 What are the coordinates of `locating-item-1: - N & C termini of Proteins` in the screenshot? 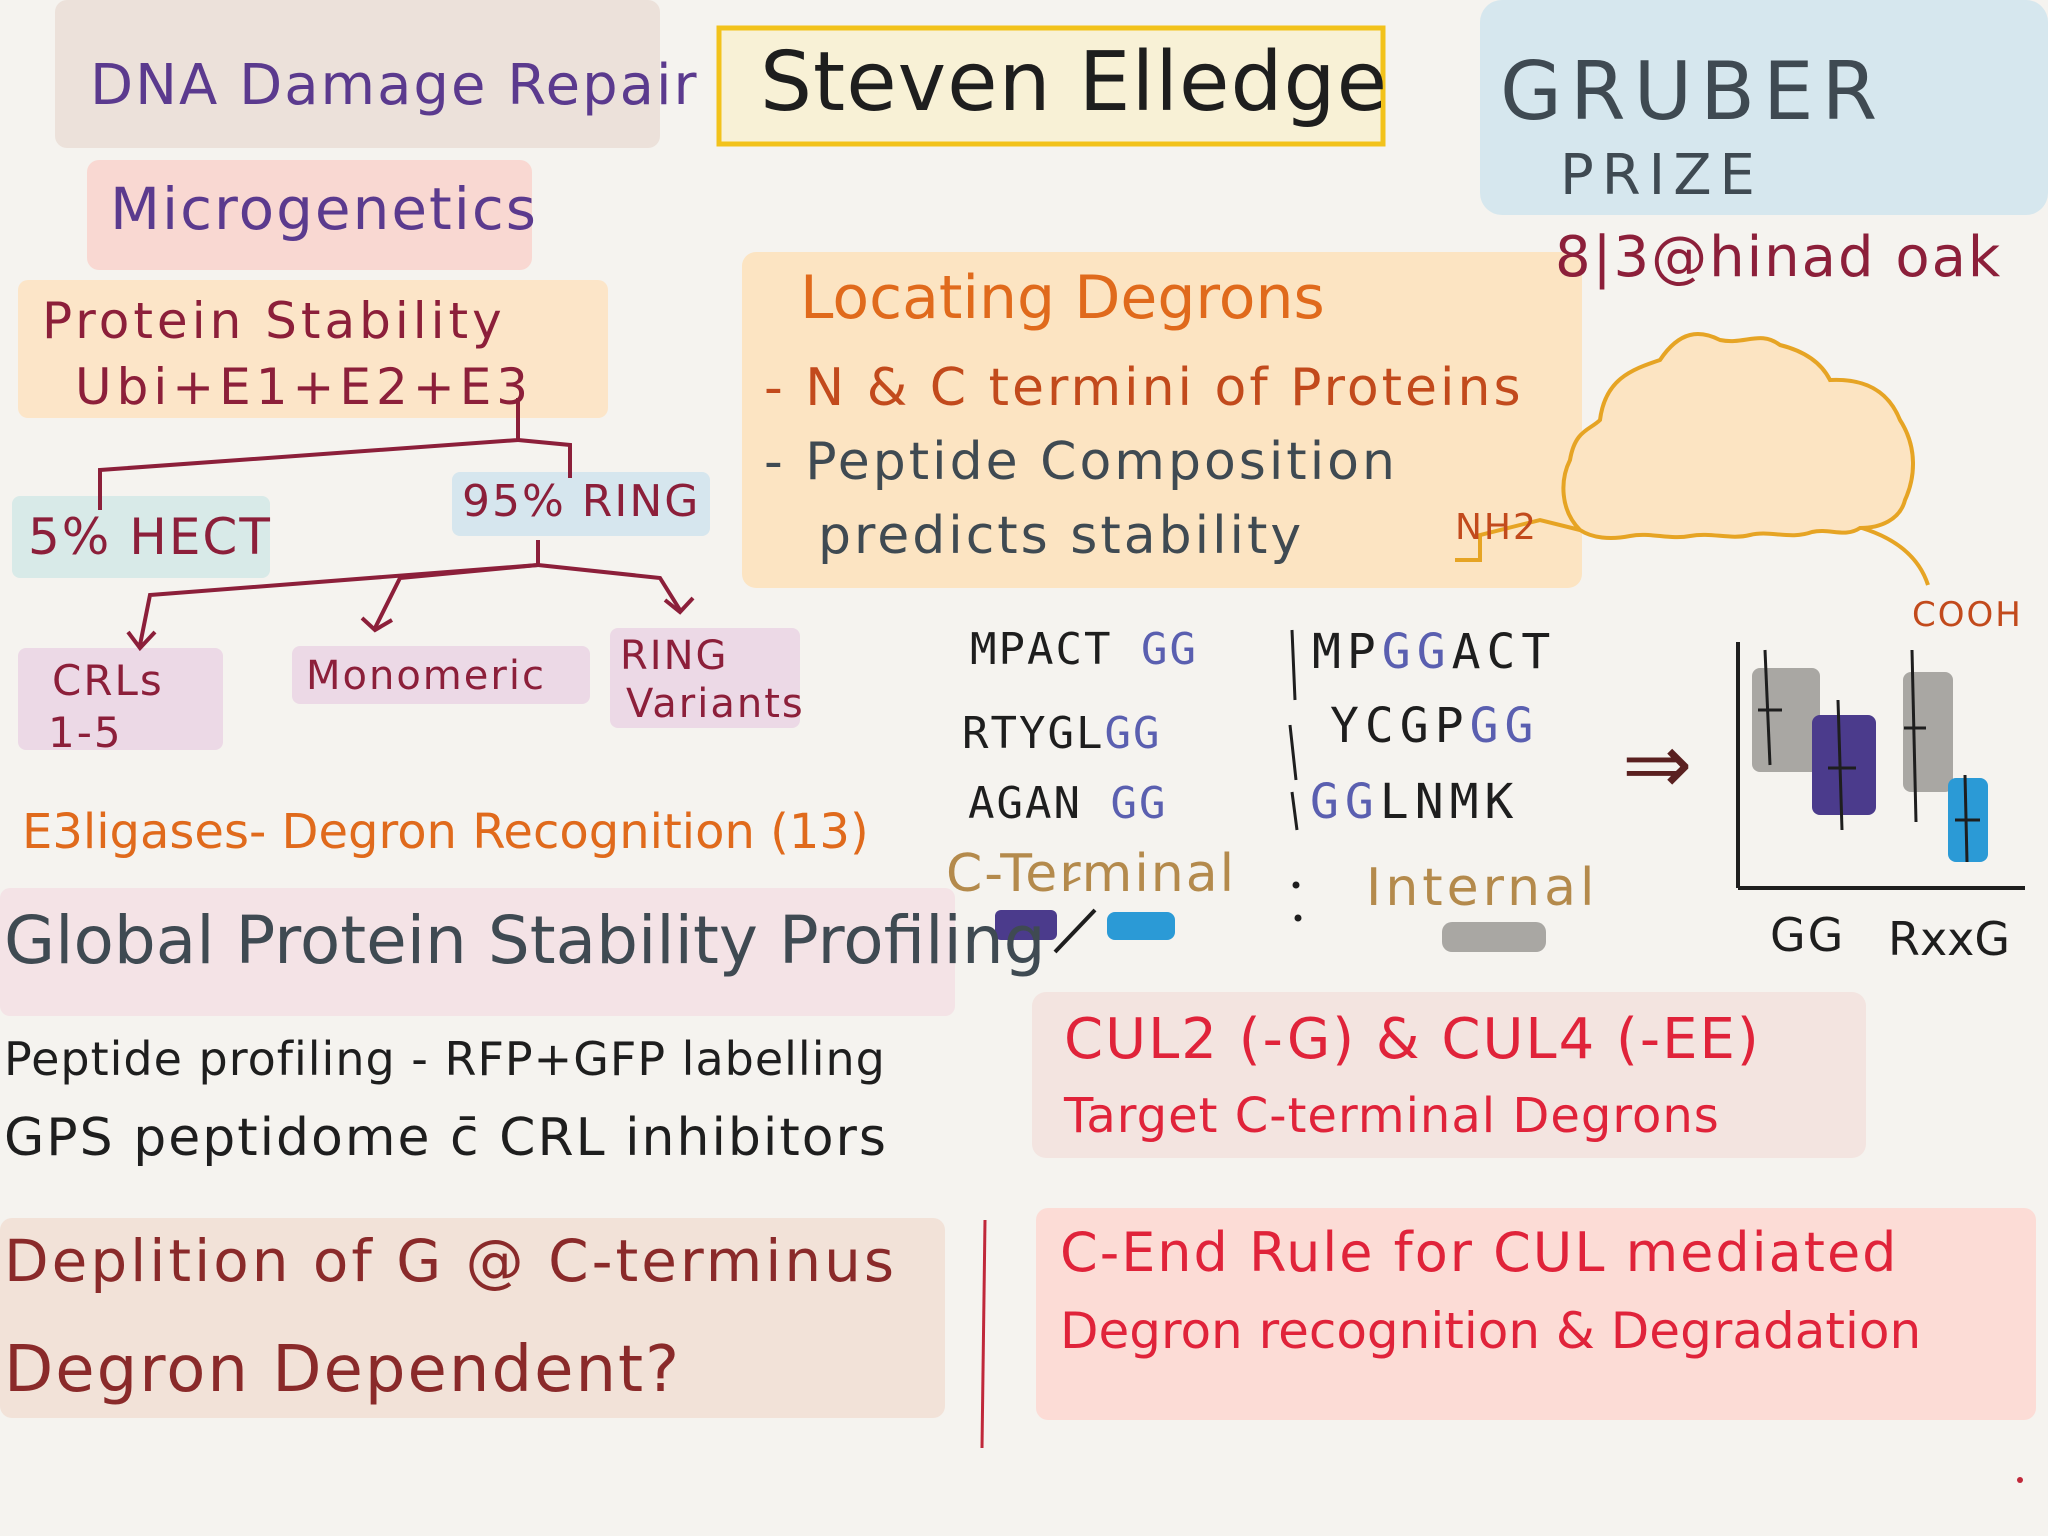 It's located at (1144, 388).